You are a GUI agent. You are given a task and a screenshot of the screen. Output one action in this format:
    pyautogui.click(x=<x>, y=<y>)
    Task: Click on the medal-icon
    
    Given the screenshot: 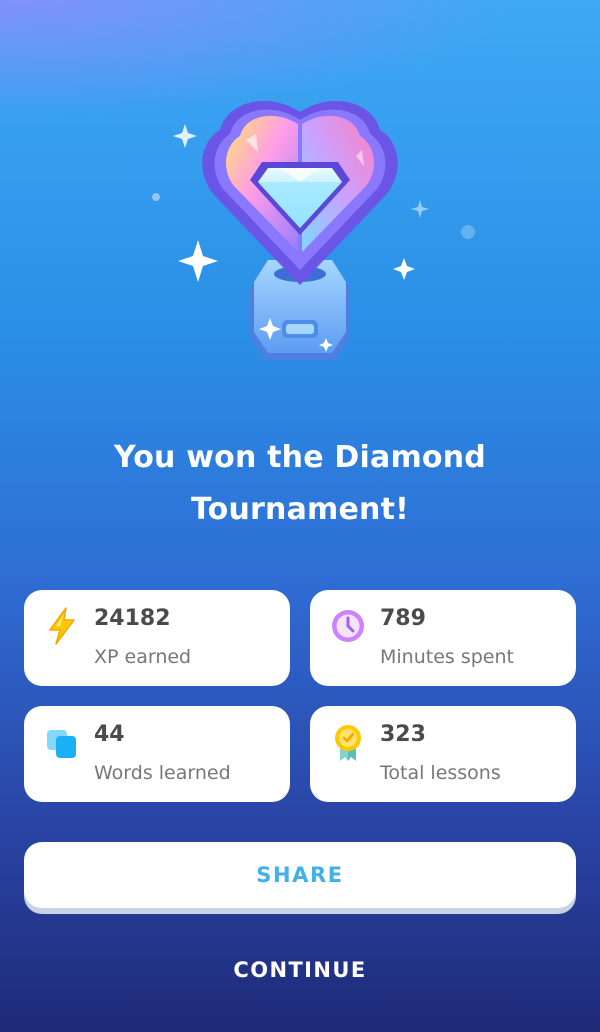 What is the action you would take?
    pyautogui.click(x=348, y=743)
    